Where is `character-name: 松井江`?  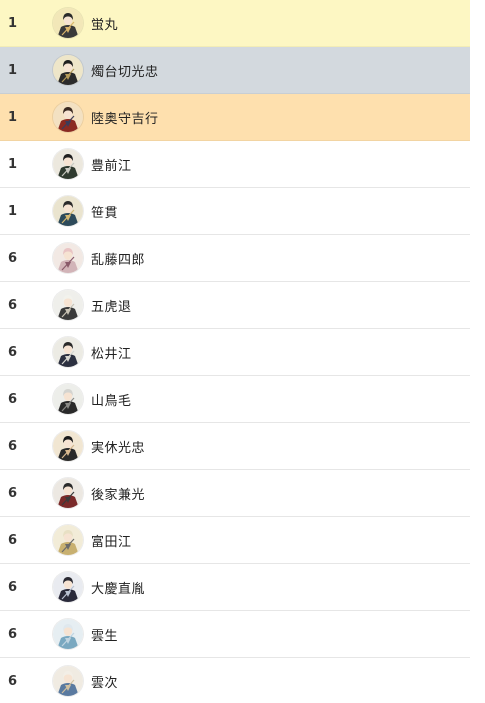 character-name: 松井江 is located at coordinates (111, 354).